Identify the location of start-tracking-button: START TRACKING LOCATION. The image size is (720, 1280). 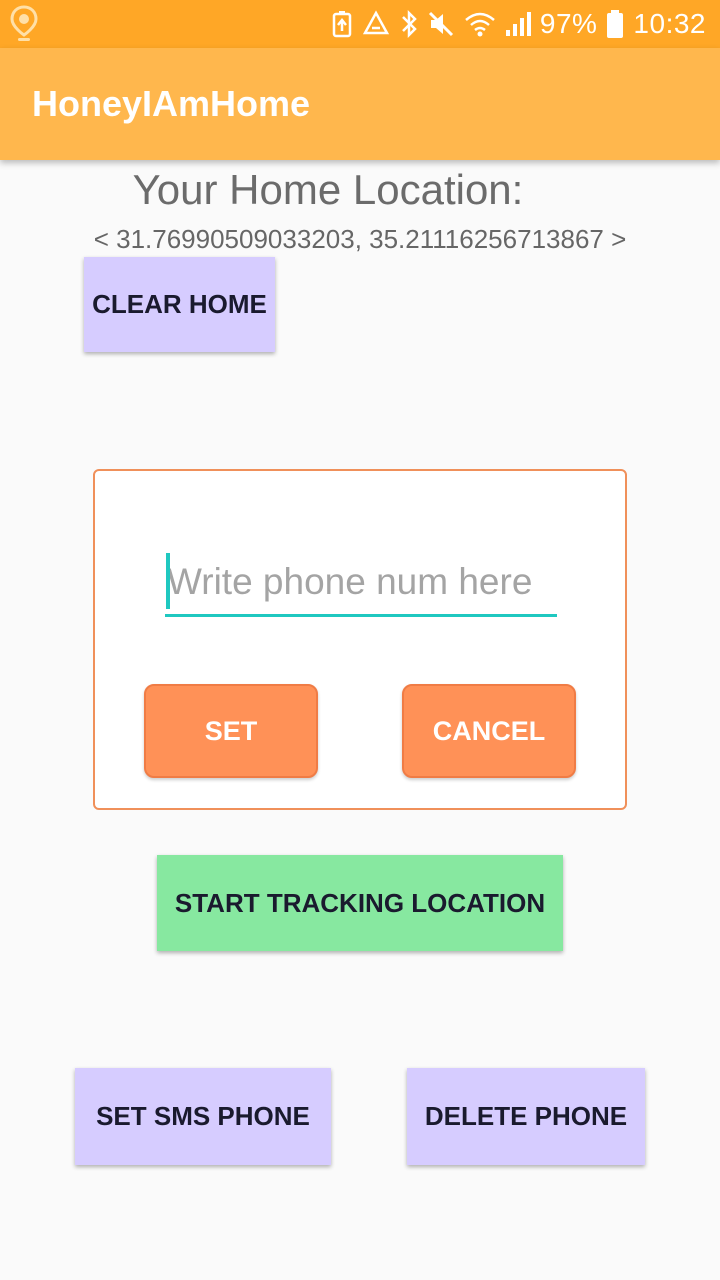
(360, 903).